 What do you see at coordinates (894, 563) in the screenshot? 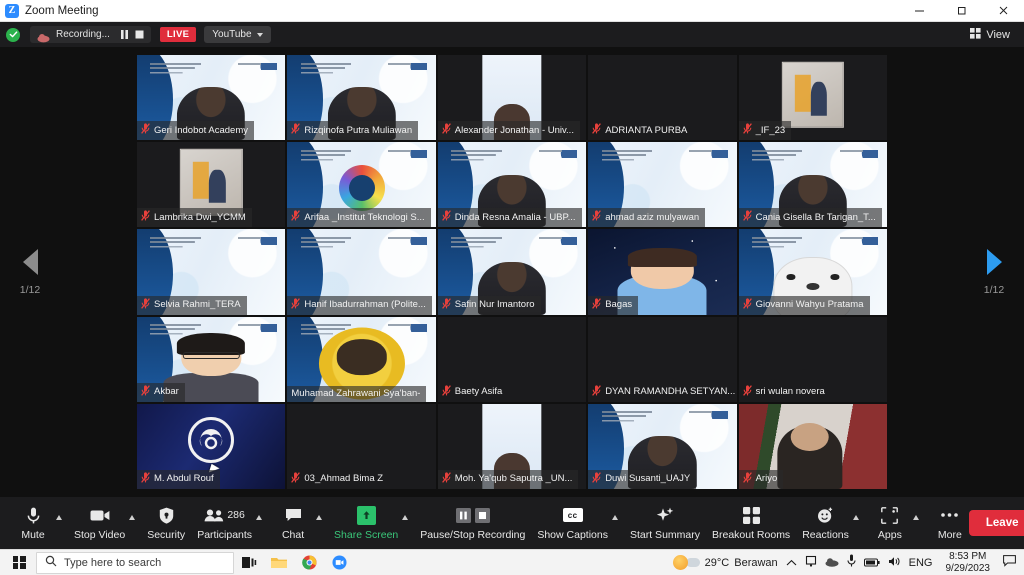
I see `volume-icon` at bounding box center [894, 563].